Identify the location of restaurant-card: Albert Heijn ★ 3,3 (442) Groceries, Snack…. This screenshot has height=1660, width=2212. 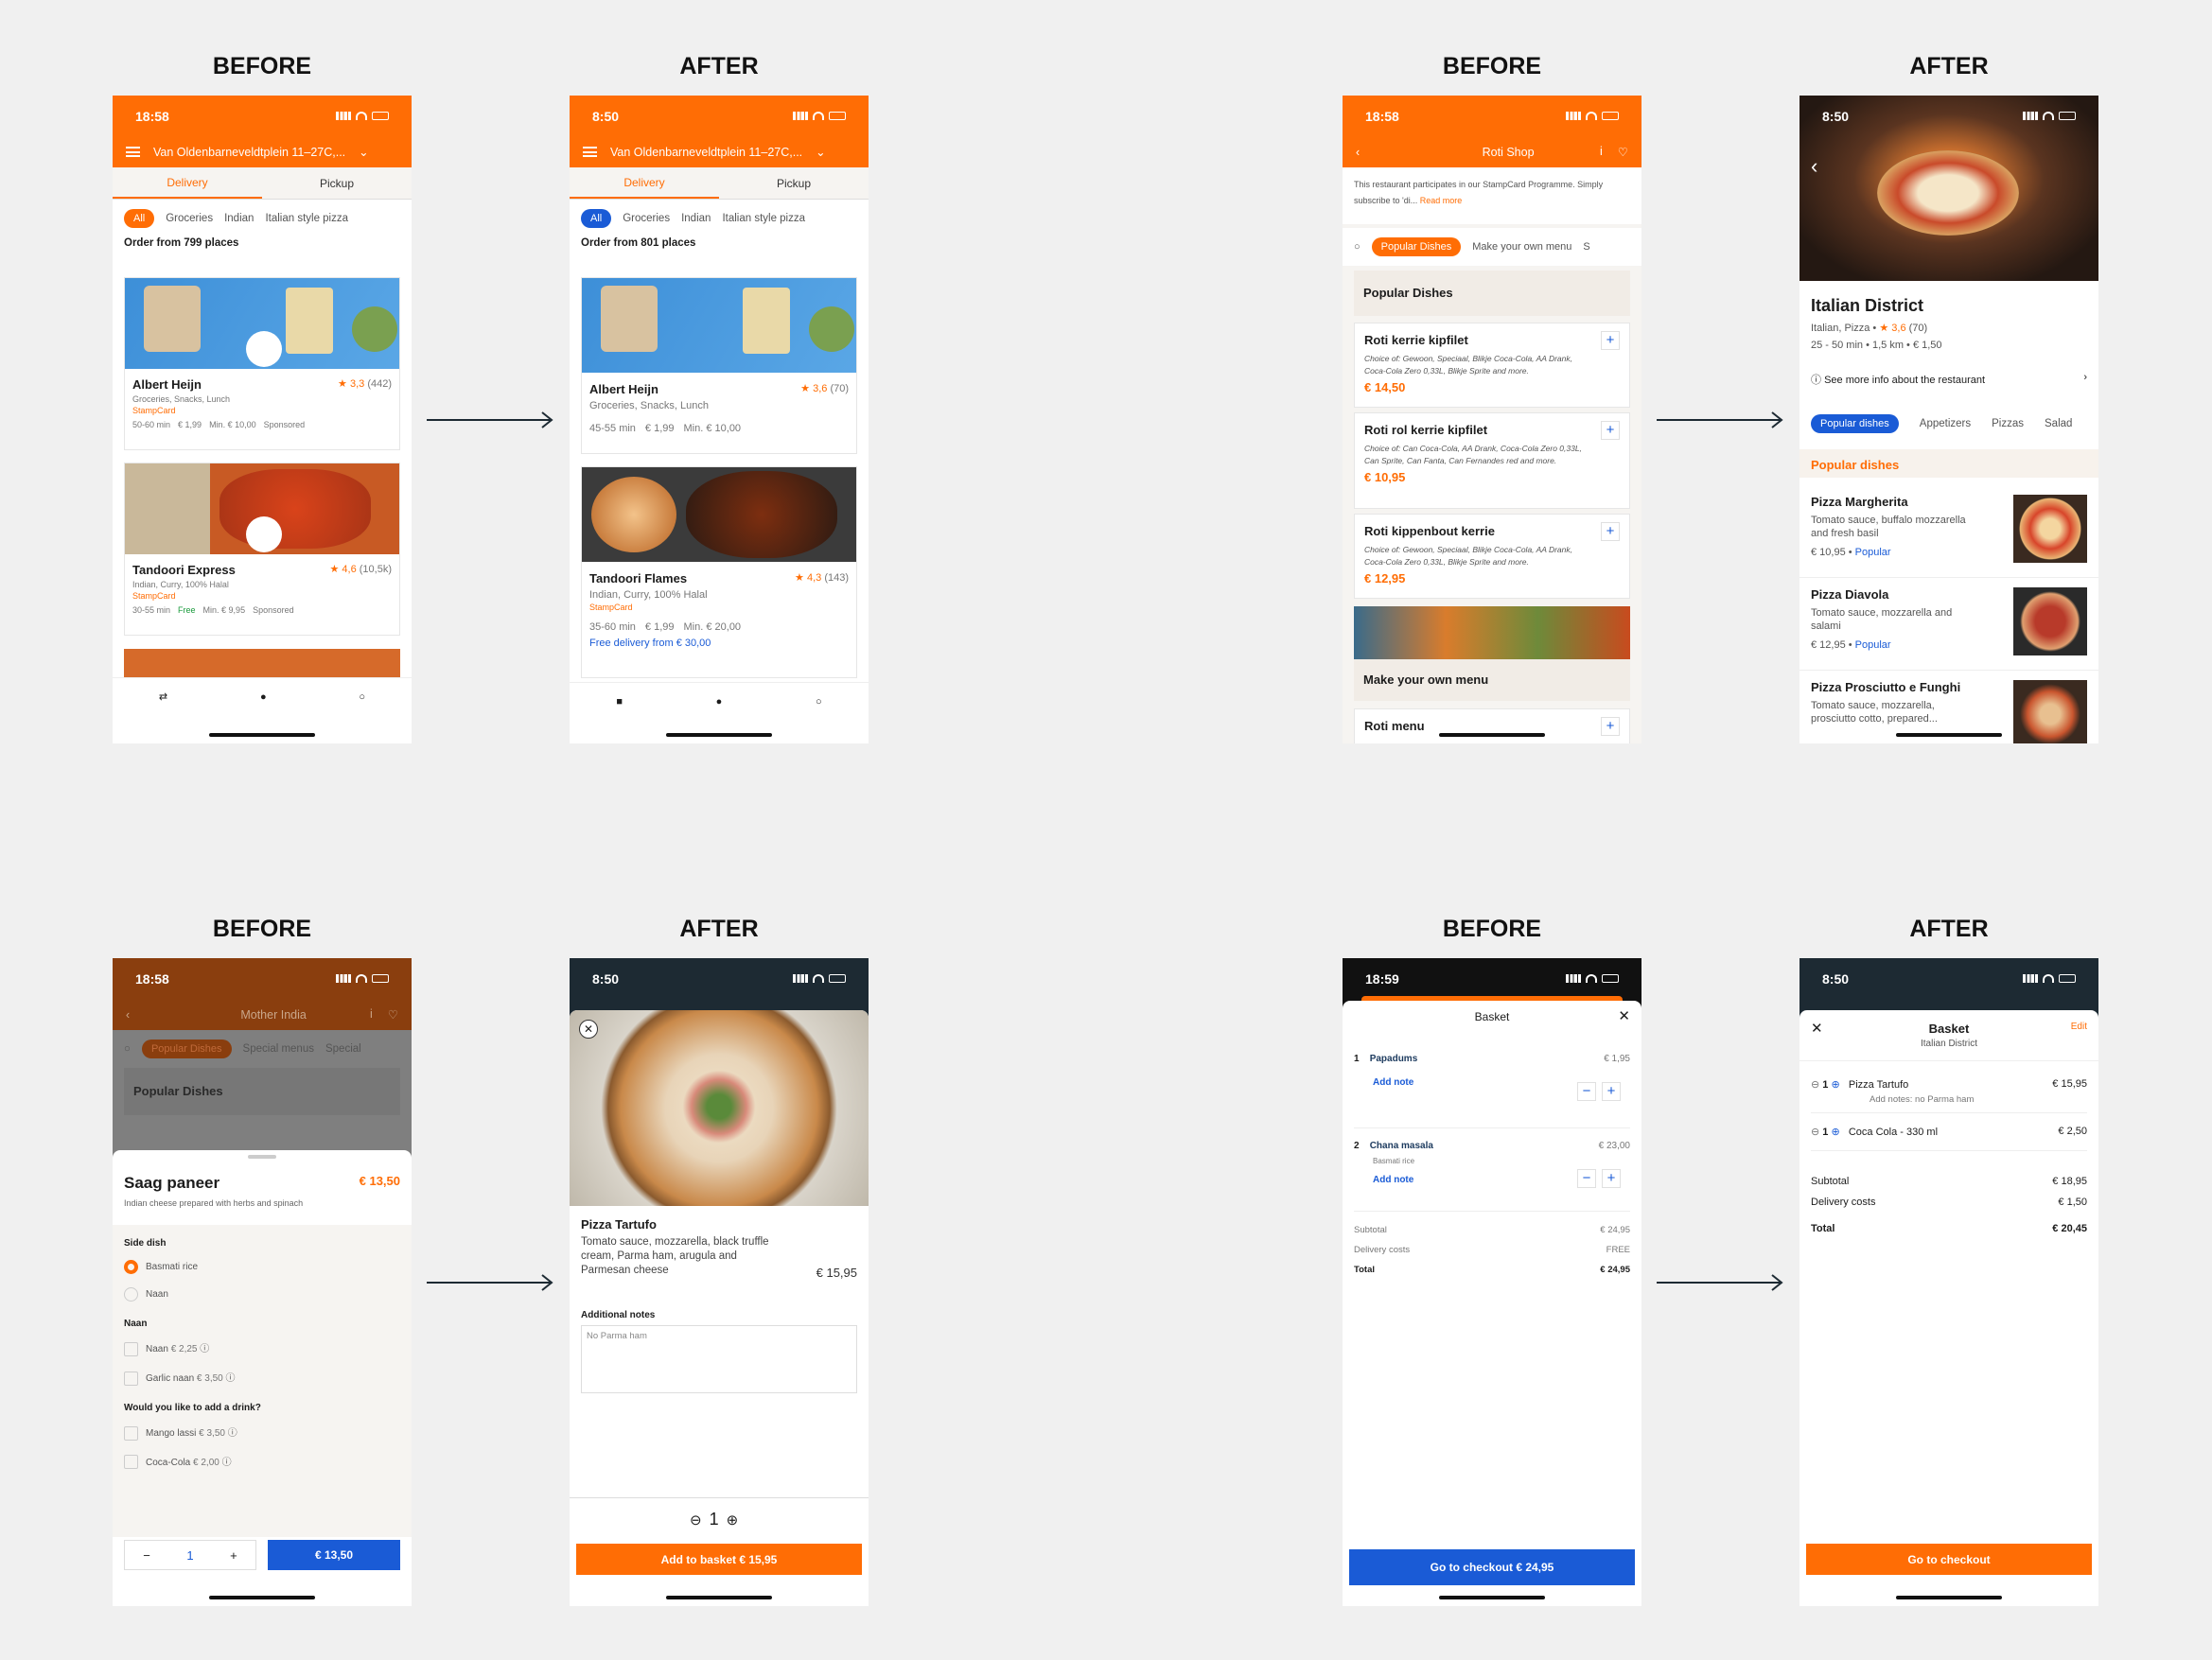
(262, 363).